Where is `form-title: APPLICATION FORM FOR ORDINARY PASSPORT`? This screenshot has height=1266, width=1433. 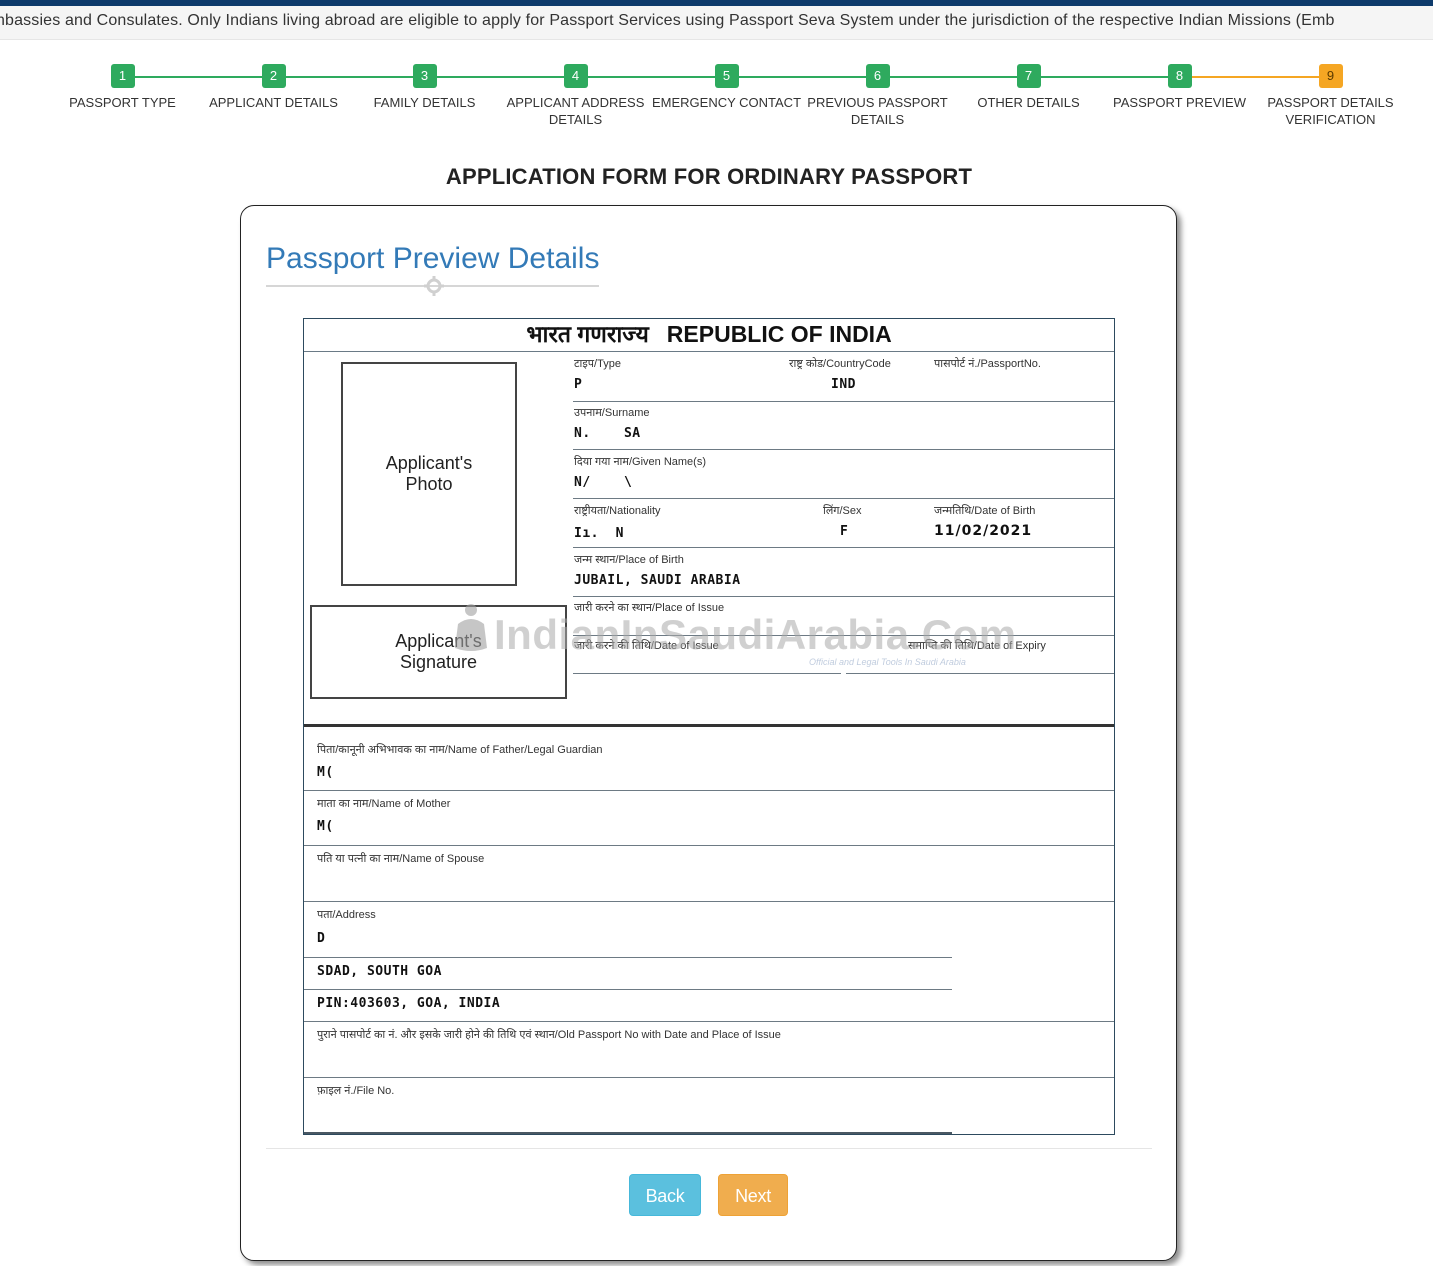
form-title: APPLICATION FORM FOR ORDINARY PASSPORT is located at coordinates (709, 176).